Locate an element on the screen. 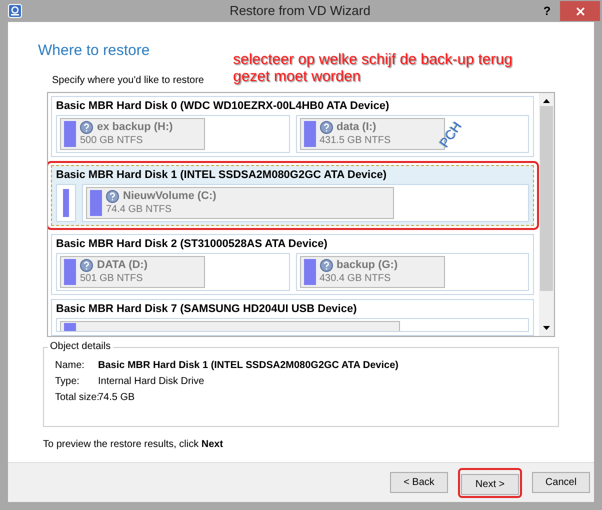 This screenshot has height=510, width=602. partition-label: data (I:) is located at coordinates (356, 127).